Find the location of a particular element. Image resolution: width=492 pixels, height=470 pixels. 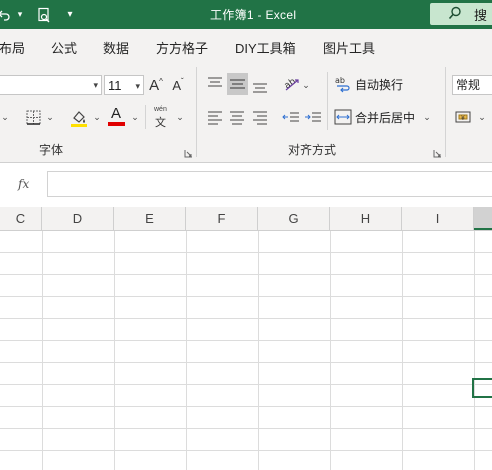

borders-icon is located at coordinates (33, 117).